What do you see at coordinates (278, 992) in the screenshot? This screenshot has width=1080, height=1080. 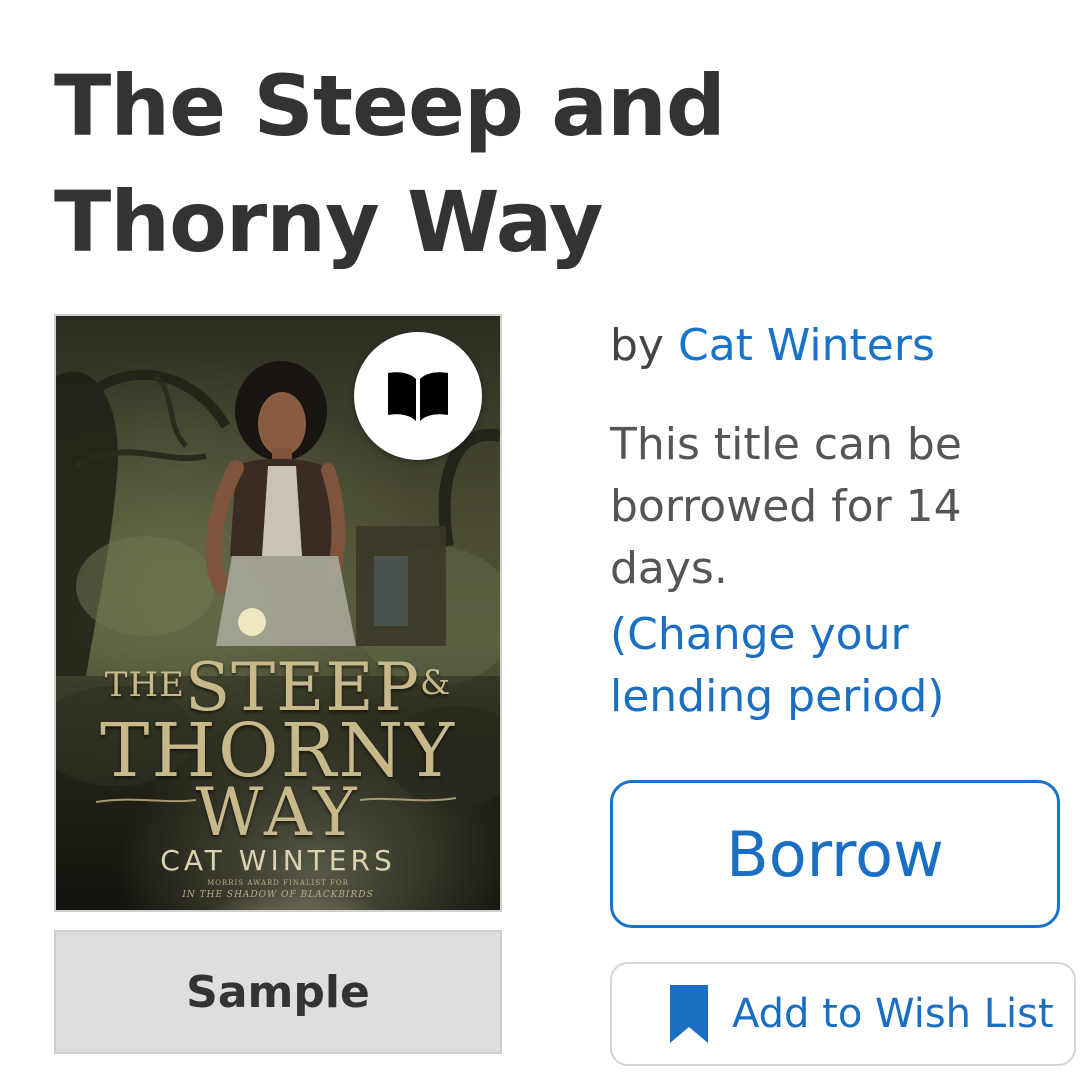 I see `sample-button: Sample` at bounding box center [278, 992].